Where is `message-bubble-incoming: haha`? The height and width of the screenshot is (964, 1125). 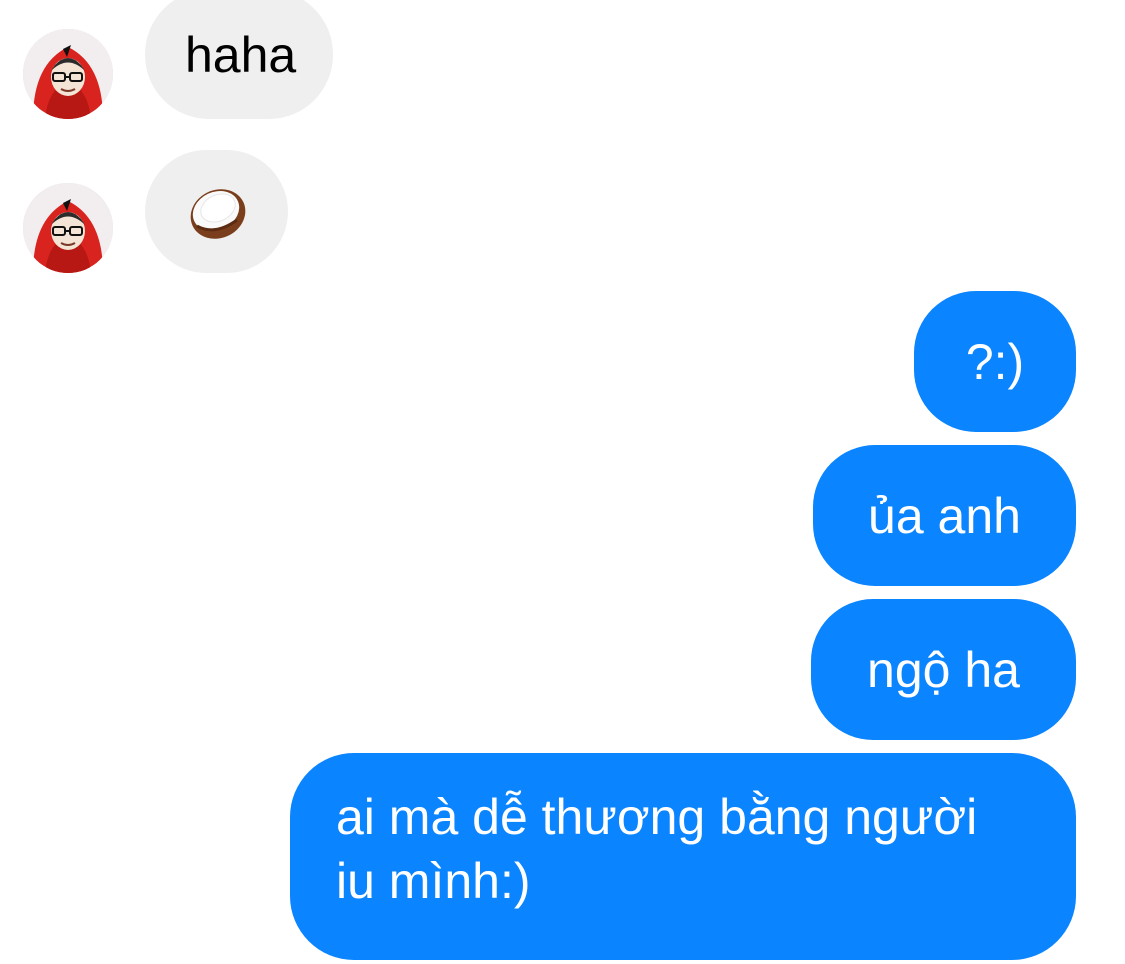
message-bubble-incoming: haha is located at coordinates (239, 59).